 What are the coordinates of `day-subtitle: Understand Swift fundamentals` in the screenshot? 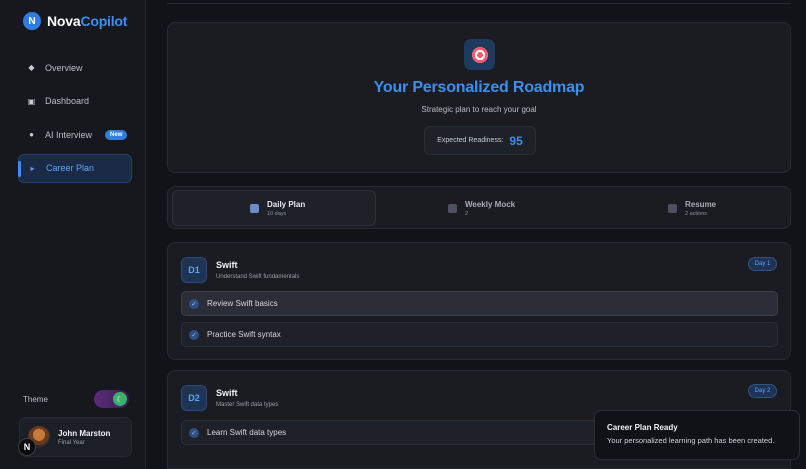 It's located at (258, 277).